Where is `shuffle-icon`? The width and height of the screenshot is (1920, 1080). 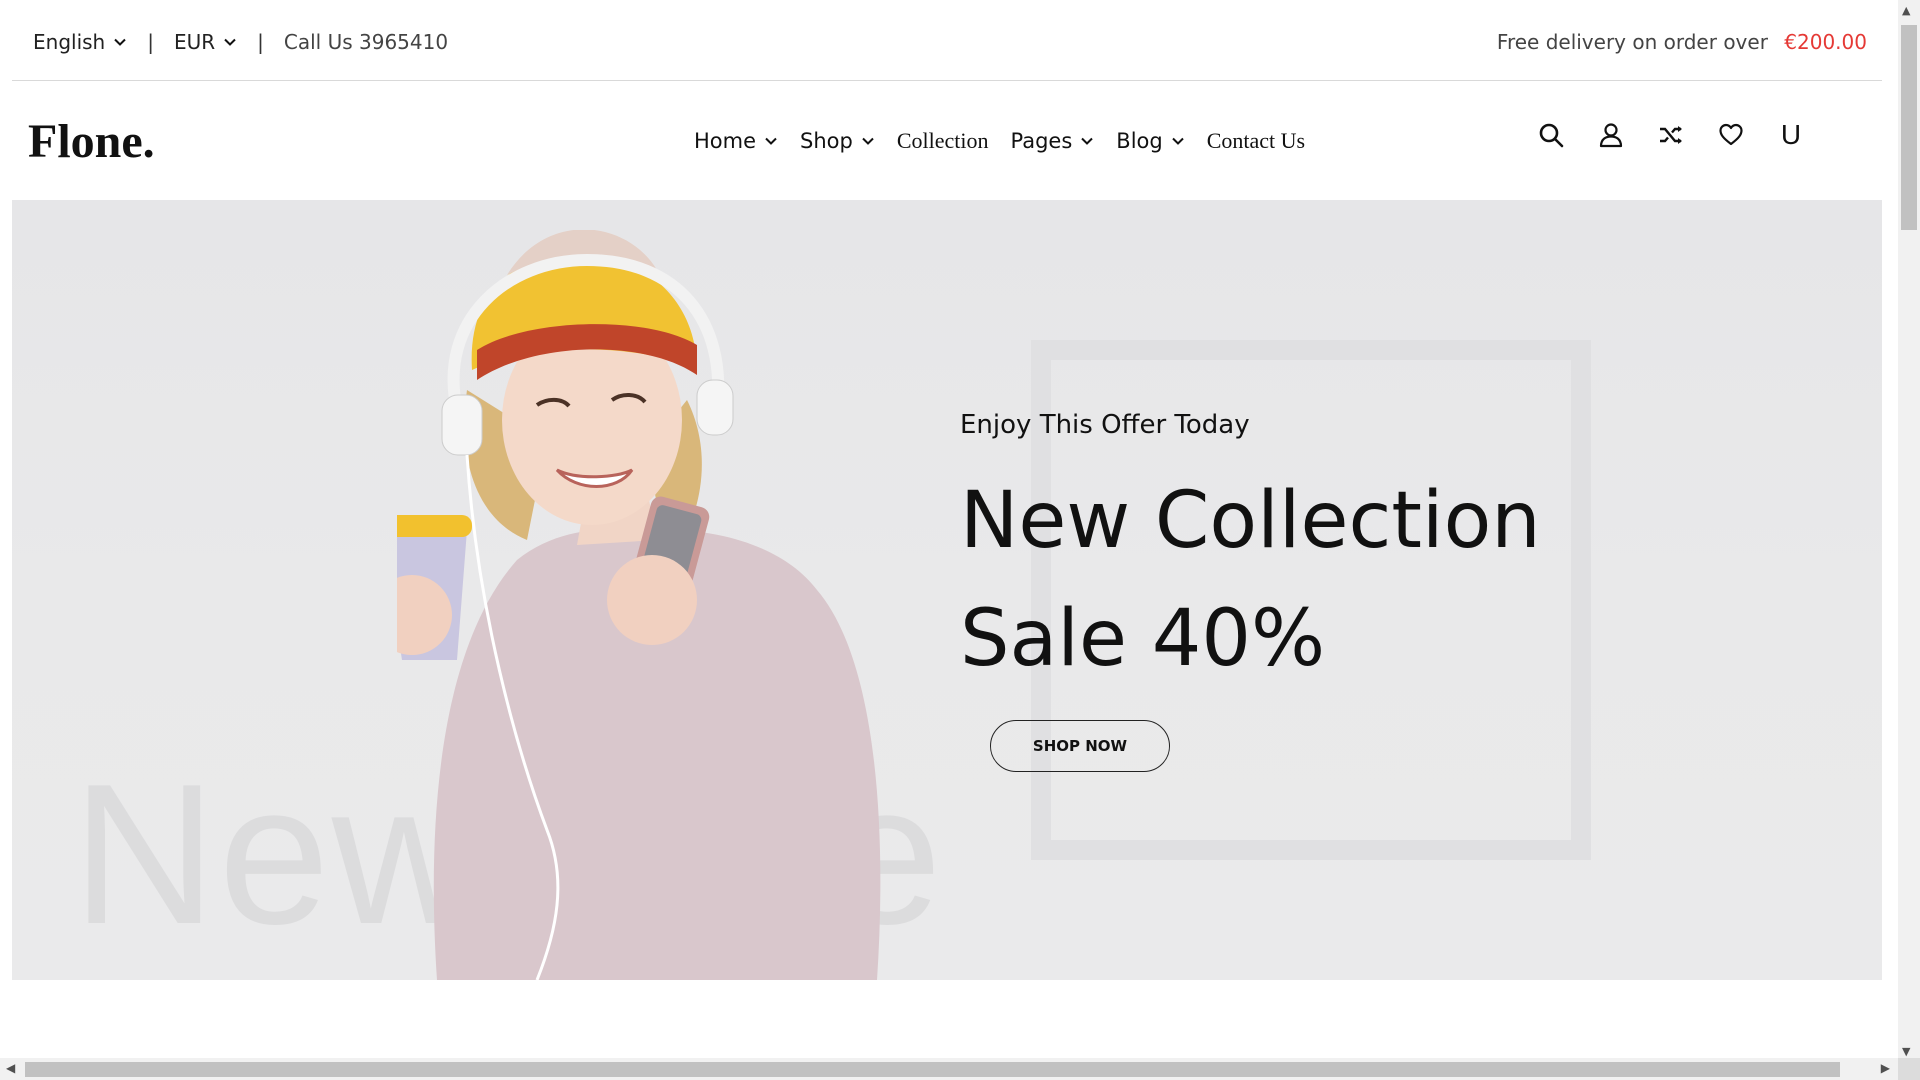 shuffle-icon is located at coordinates (1671, 135).